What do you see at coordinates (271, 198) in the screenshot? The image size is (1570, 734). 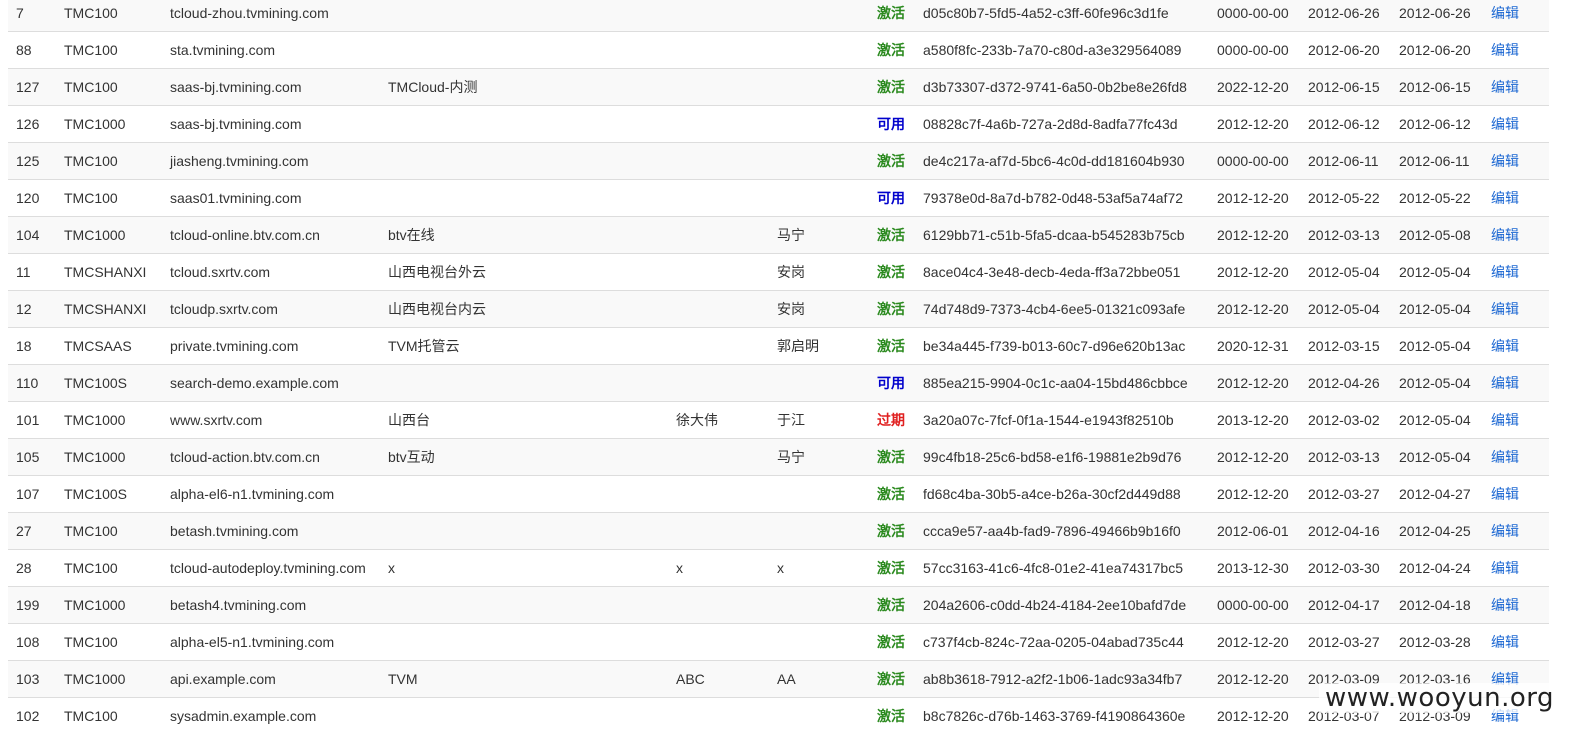 I see `cell-domain: saas01.tvmining.com` at bounding box center [271, 198].